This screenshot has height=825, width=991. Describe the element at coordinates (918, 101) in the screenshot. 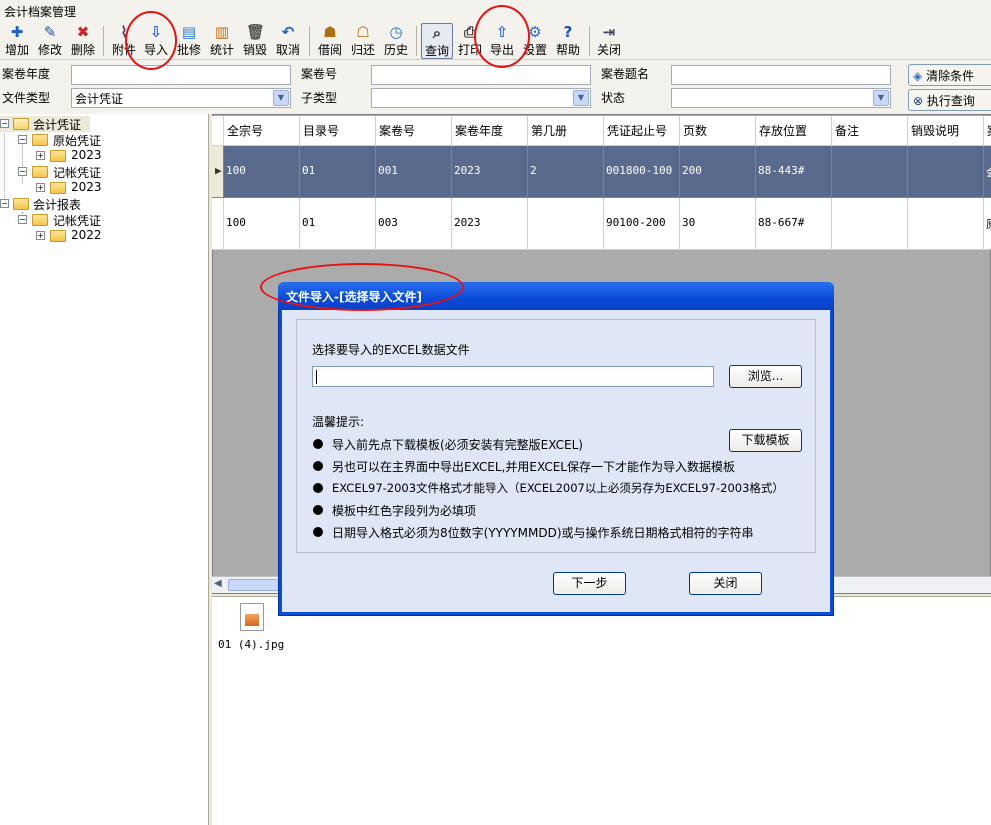

I see `binoculars-icon: ⊗` at that location.